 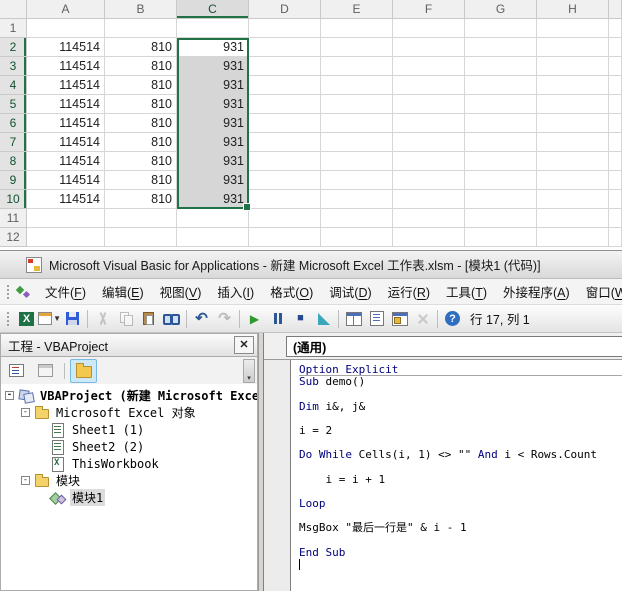 What do you see at coordinates (66, 104) in the screenshot?
I see `cell-A5: 114514` at bounding box center [66, 104].